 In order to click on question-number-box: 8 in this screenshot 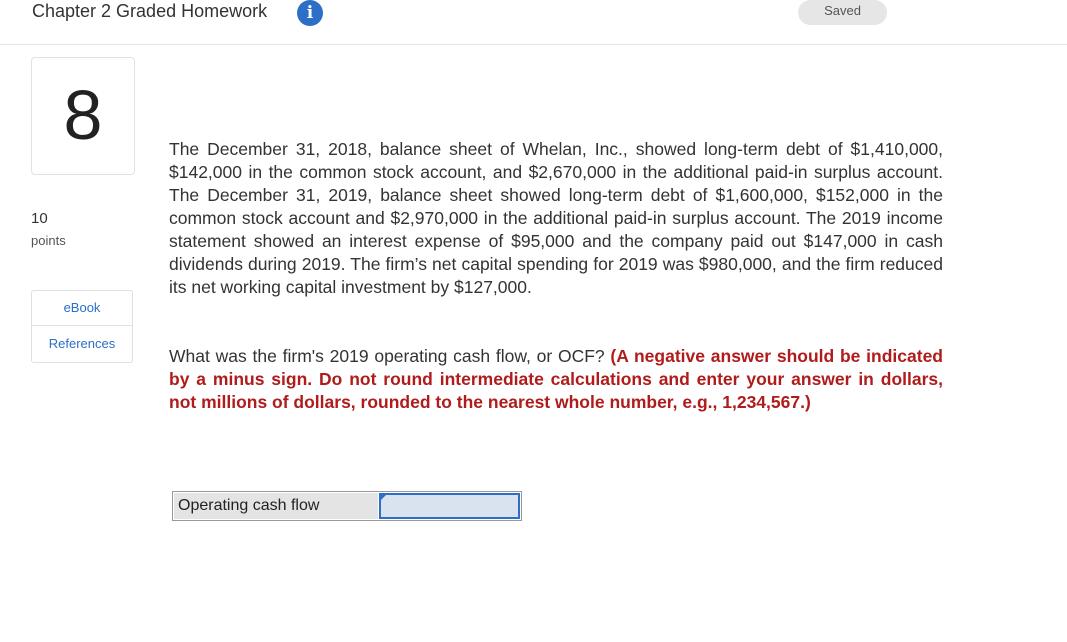, I will do `click(83, 116)`.